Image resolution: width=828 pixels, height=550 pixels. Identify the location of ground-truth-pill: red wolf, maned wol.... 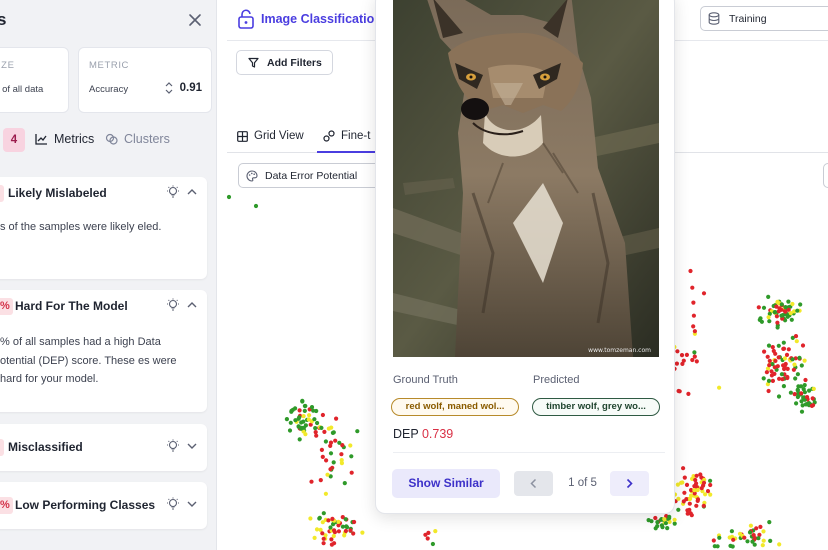
(455, 407).